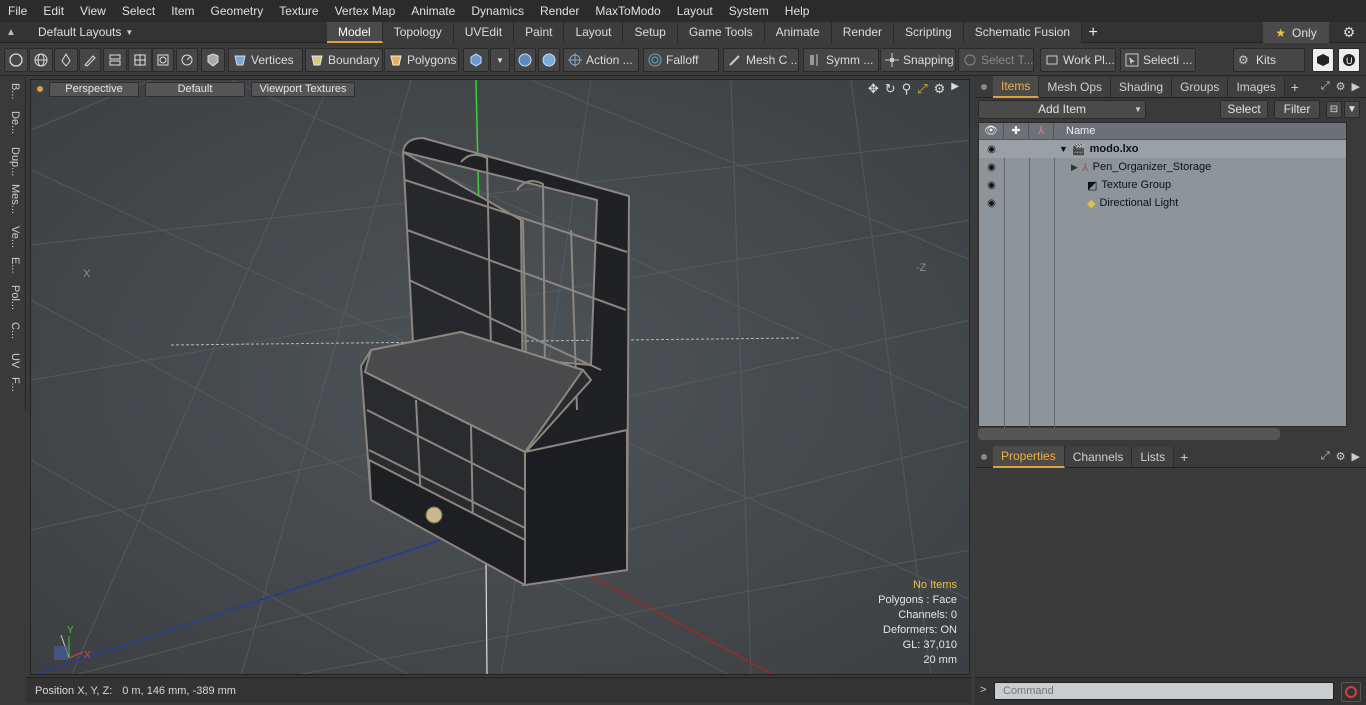 Image resolution: width=1366 pixels, height=705 pixels. What do you see at coordinates (1142, 87) in the screenshot?
I see `tab-shading: Shading` at bounding box center [1142, 87].